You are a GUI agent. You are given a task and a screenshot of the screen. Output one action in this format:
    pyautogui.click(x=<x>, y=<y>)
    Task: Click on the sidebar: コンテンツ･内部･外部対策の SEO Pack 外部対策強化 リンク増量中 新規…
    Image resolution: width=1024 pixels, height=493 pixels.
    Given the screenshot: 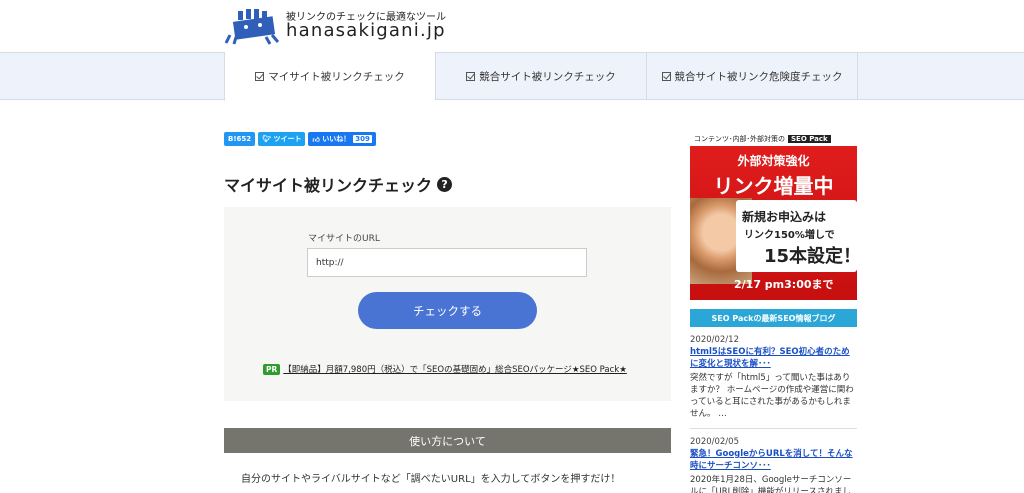 What is the action you would take?
    pyautogui.click(x=773, y=312)
    